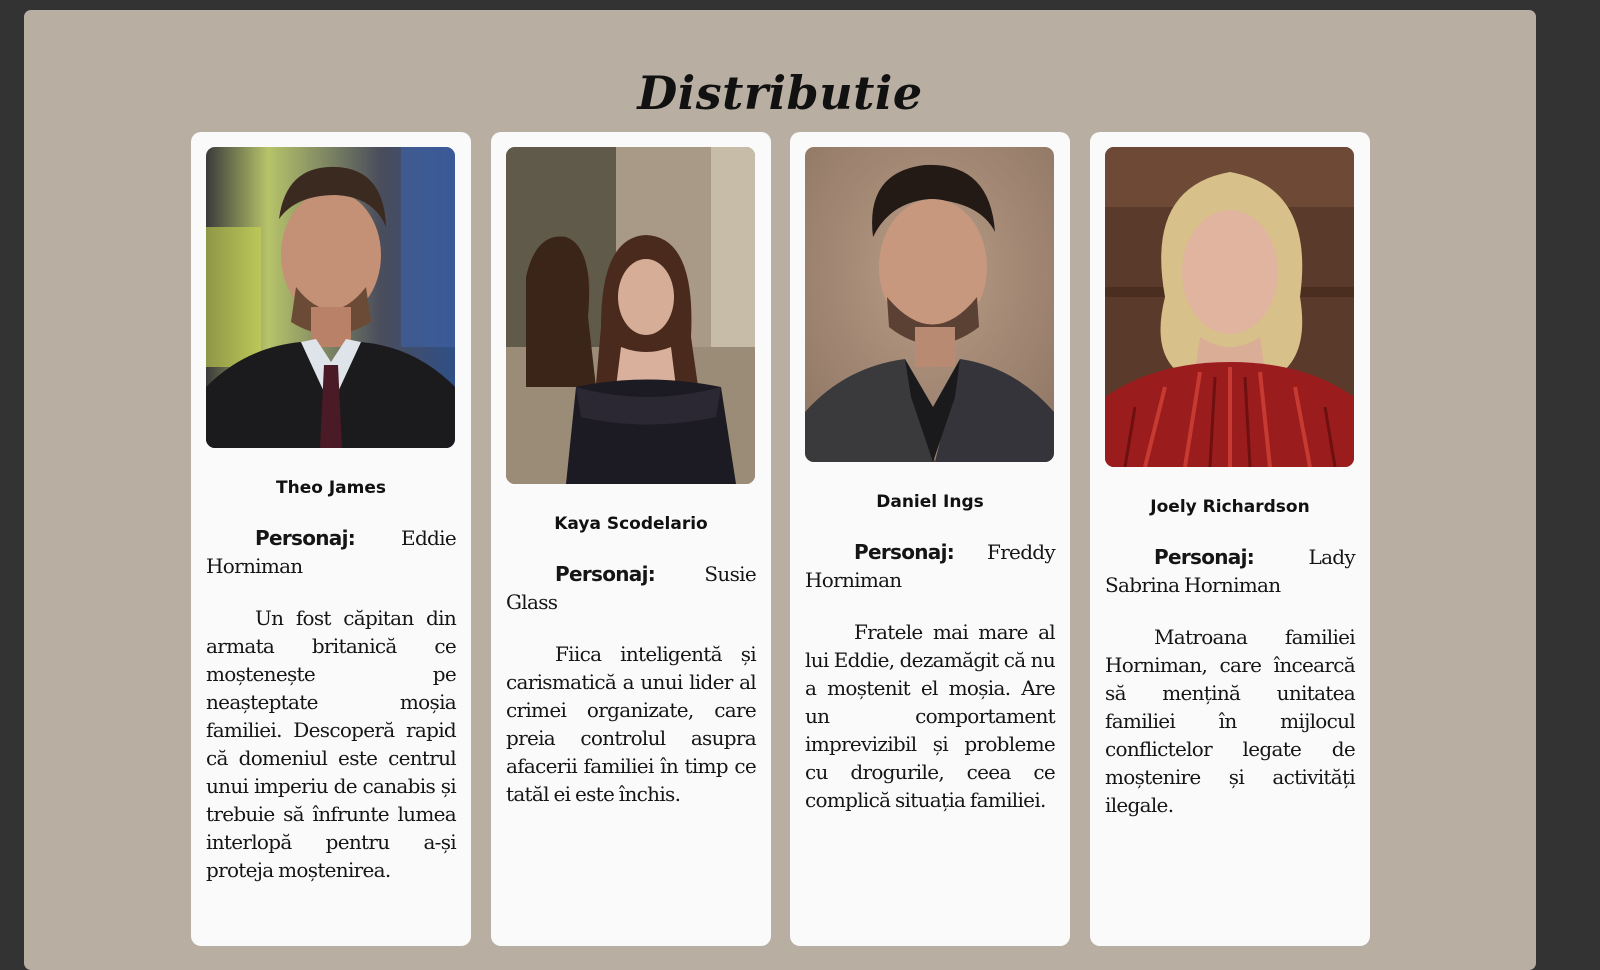  What do you see at coordinates (330, 297) in the screenshot?
I see `portrait-man-suit-icon` at bounding box center [330, 297].